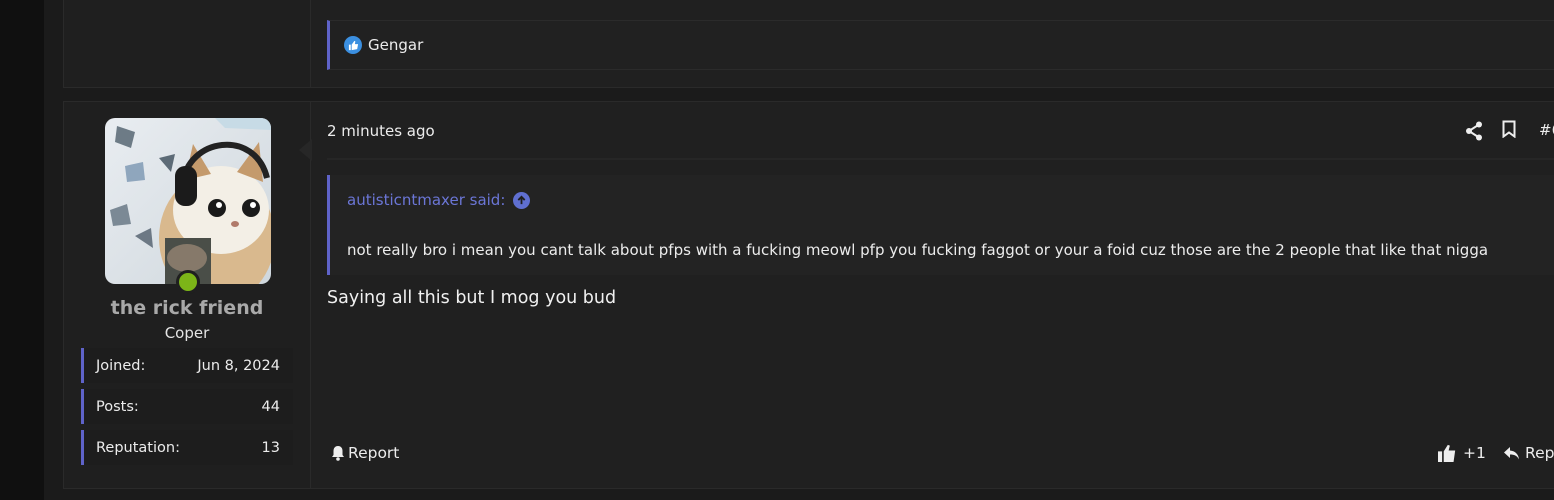 The image size is (1554, 500). What do you see at coordinates (117, 406) in the screenshot?
I see `stat-label: Posts:` at bounding box center [117, 406].